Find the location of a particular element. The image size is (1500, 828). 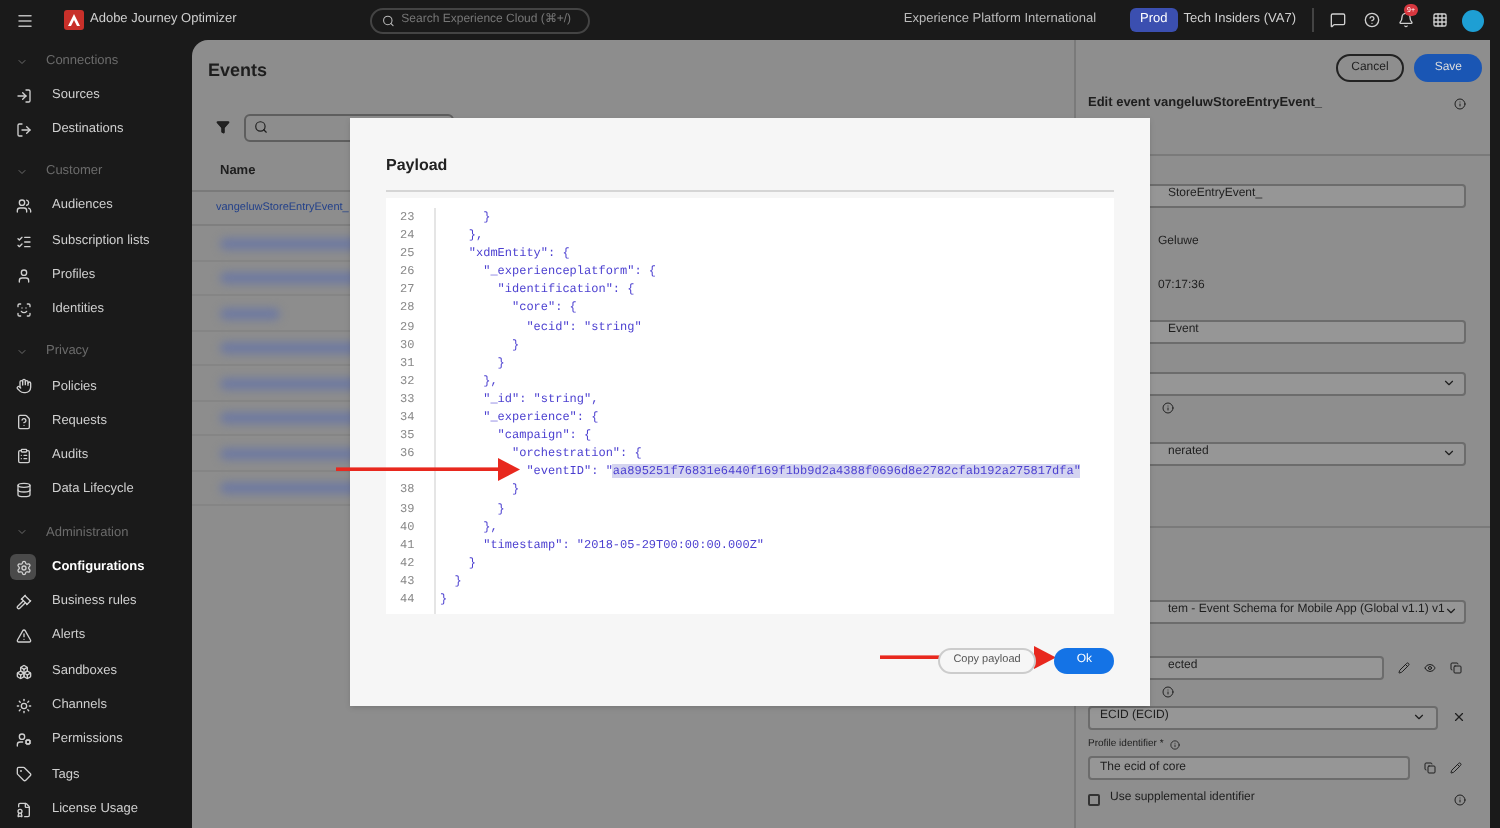

dialog-title: Payload is located at coordinates (418, 166).